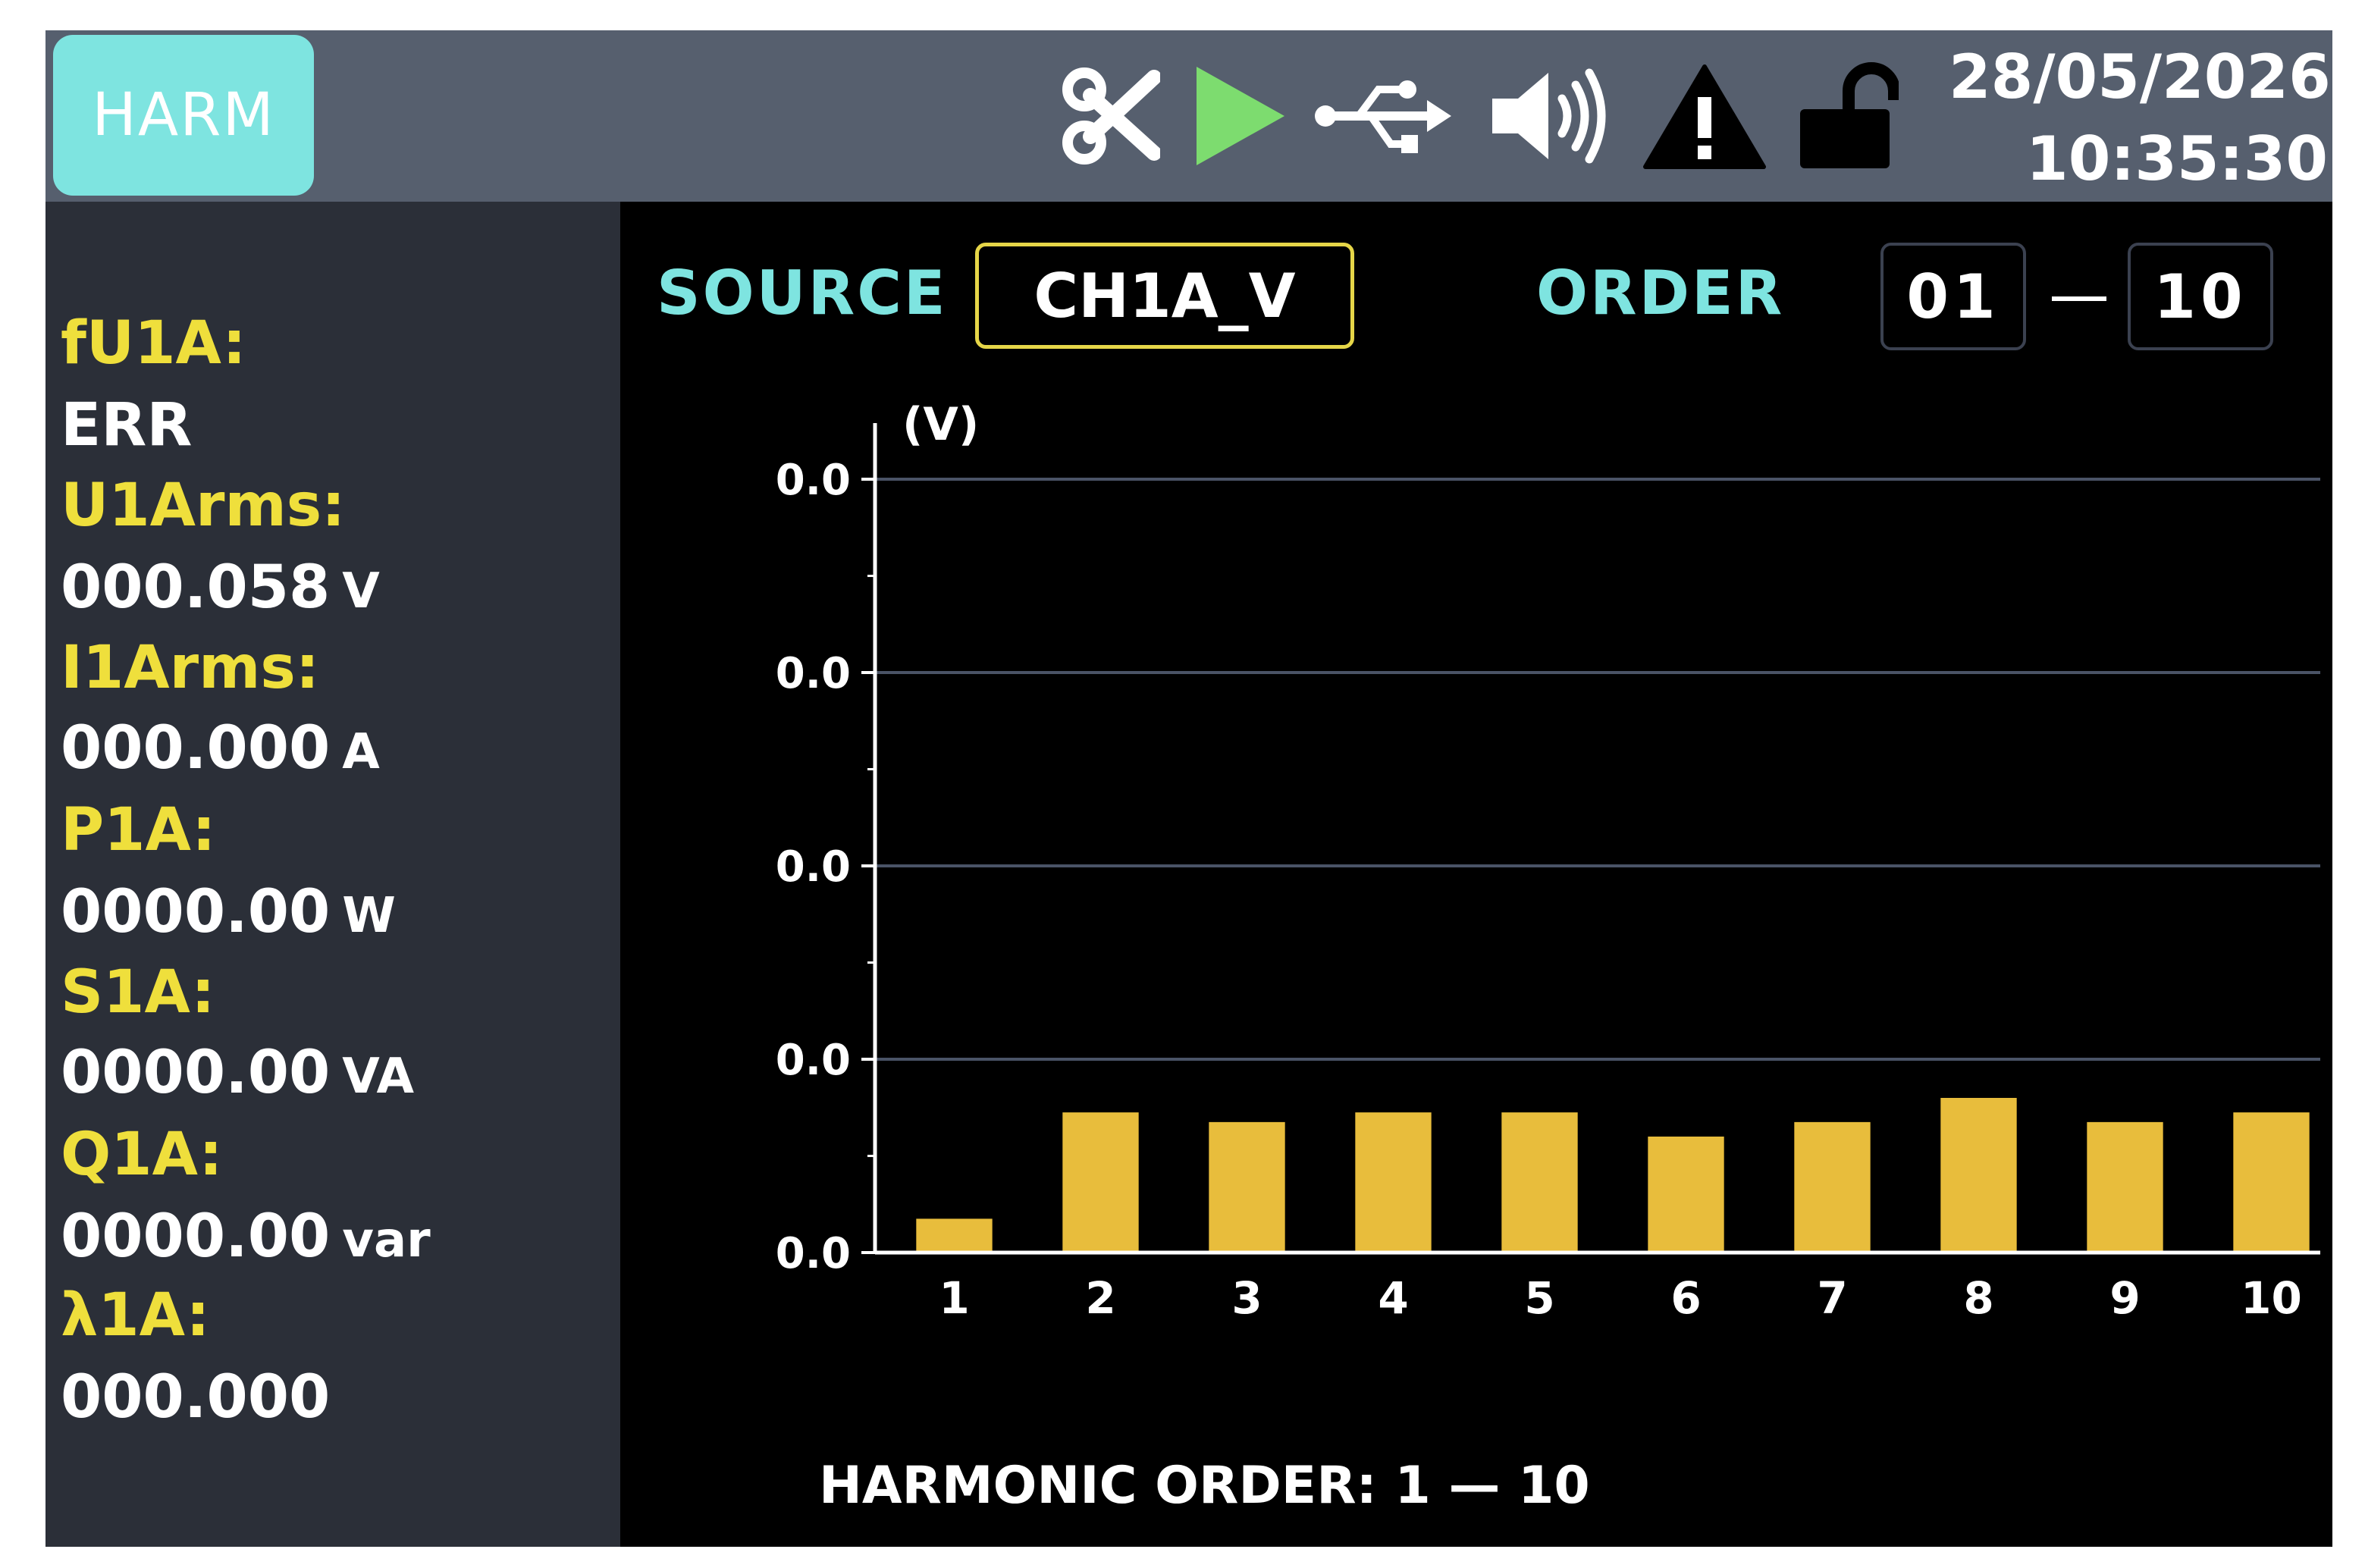  I want to click on order-range-dash, so click(2079, 299).